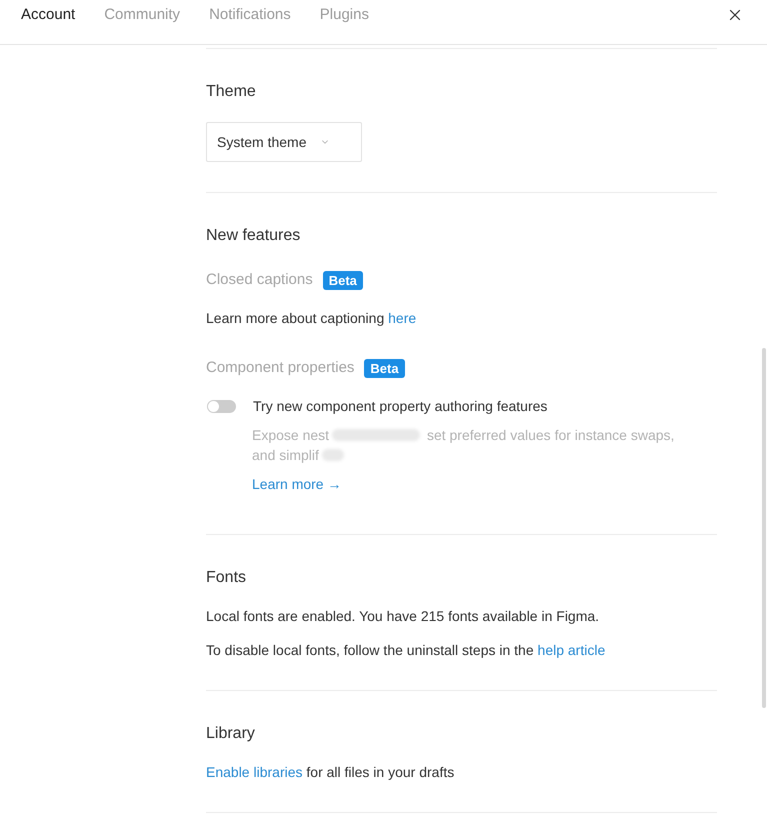 The image size is (767, 821). Describe the element at coordinates (406, 650) in the screenshot. I see `body-text: To disable local fonts, follow the uninstall steps in the help article` at that location.